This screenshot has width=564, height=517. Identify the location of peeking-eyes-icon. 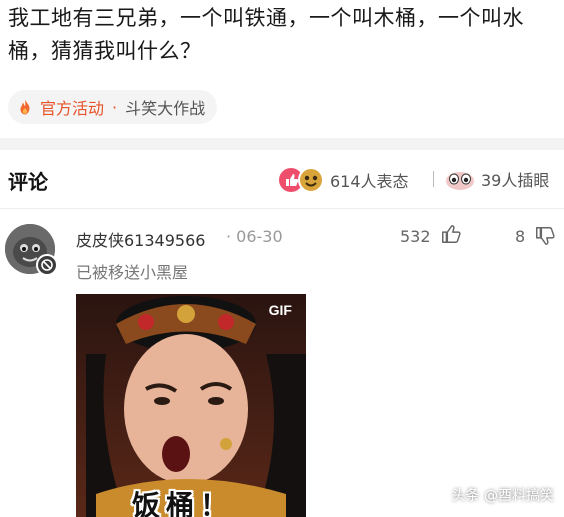
(460, 181).